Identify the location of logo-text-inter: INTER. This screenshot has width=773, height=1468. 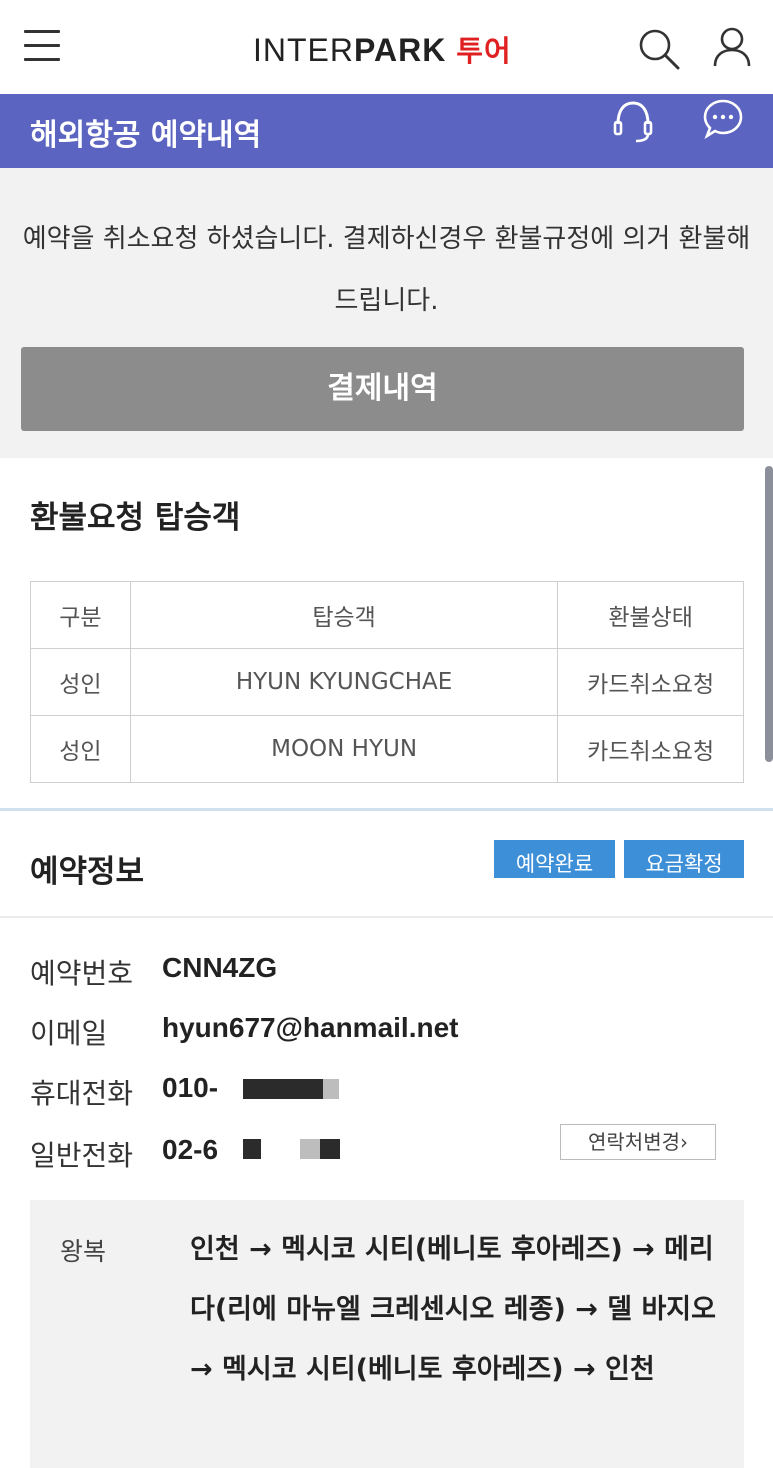
(303, 50).